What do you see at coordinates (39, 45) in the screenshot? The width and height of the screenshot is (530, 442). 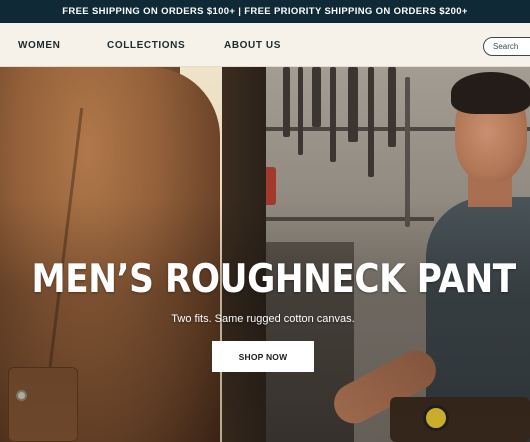 I see `nav-item-women: WOMEN` at bounding box center [39, 45].